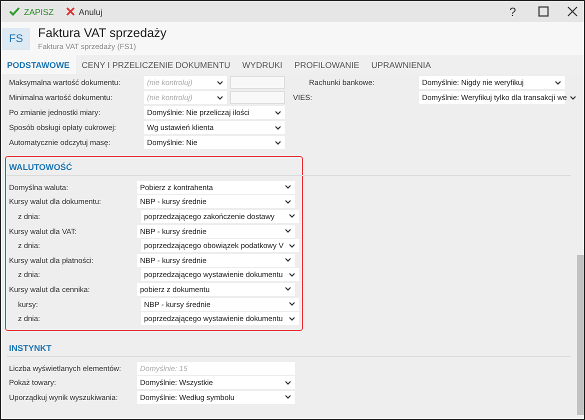 This screenshot has height=420, width=585. Describe the element at coordinates (31, 11) in the screenshot. I see `save-button: ZAPISZ` at that location.